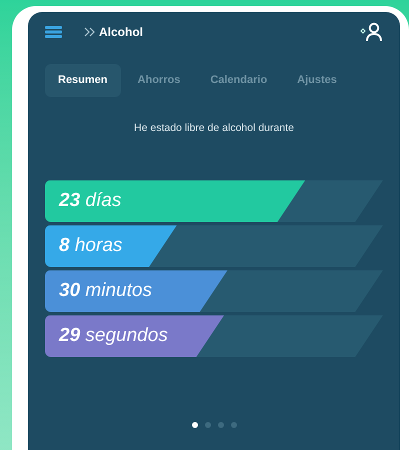 The width and height of the screenshot is (409, 450). Describe the element at coordinates (90, 201) in the screenshot. I see `counter-text: 23 días` at that location.